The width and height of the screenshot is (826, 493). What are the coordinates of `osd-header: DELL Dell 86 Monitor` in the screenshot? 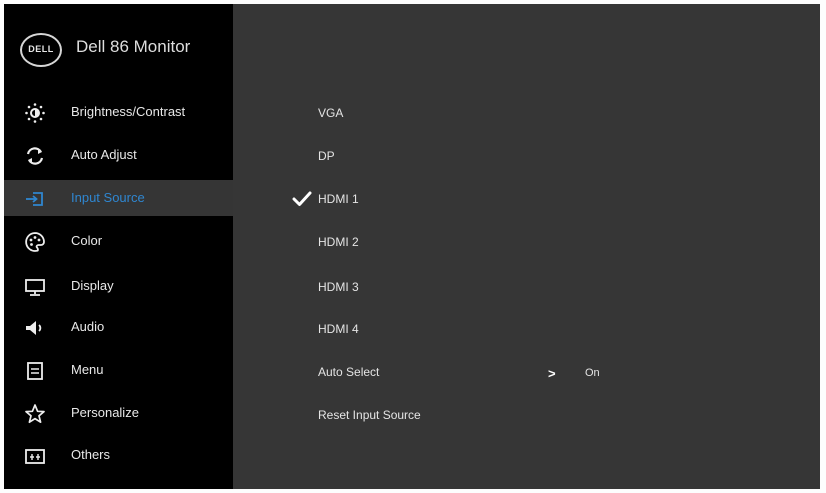 It's located at (118, 48).